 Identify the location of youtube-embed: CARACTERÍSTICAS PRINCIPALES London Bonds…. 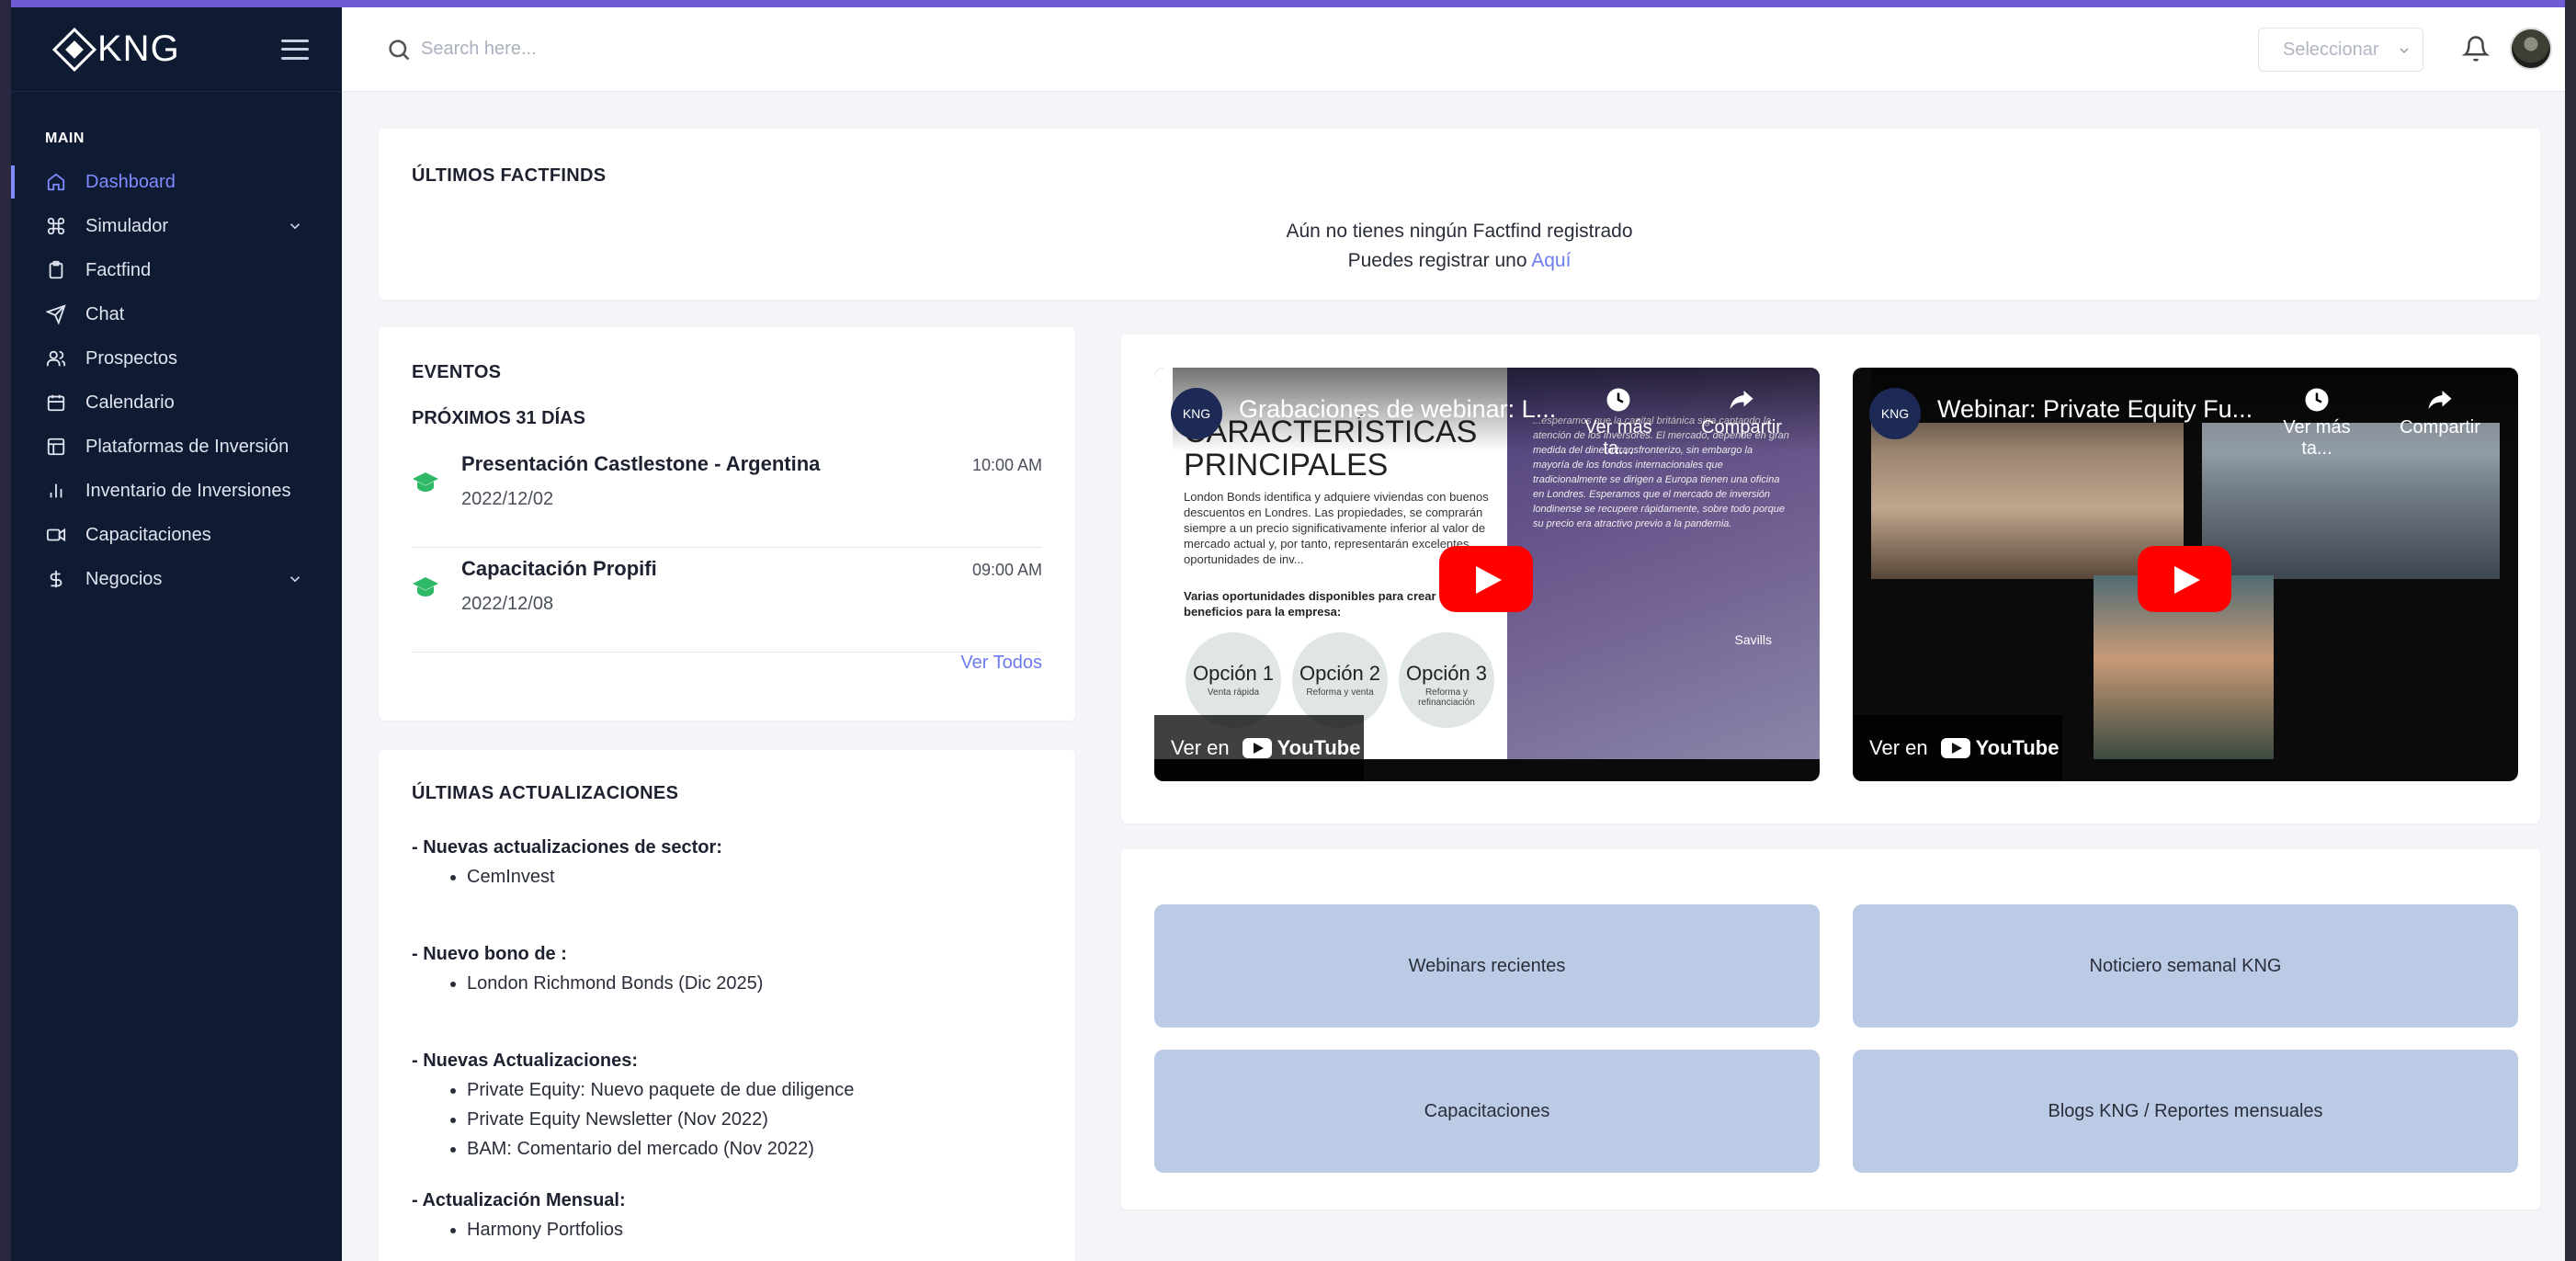
(1487, 574).